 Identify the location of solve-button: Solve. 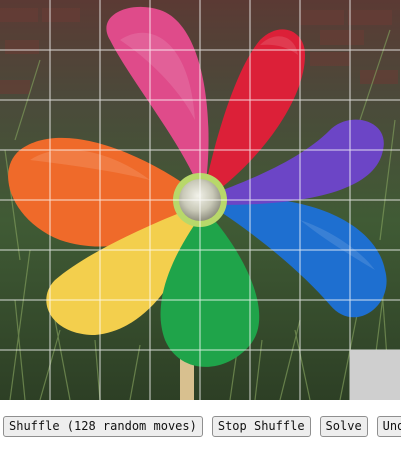
(343, 426).